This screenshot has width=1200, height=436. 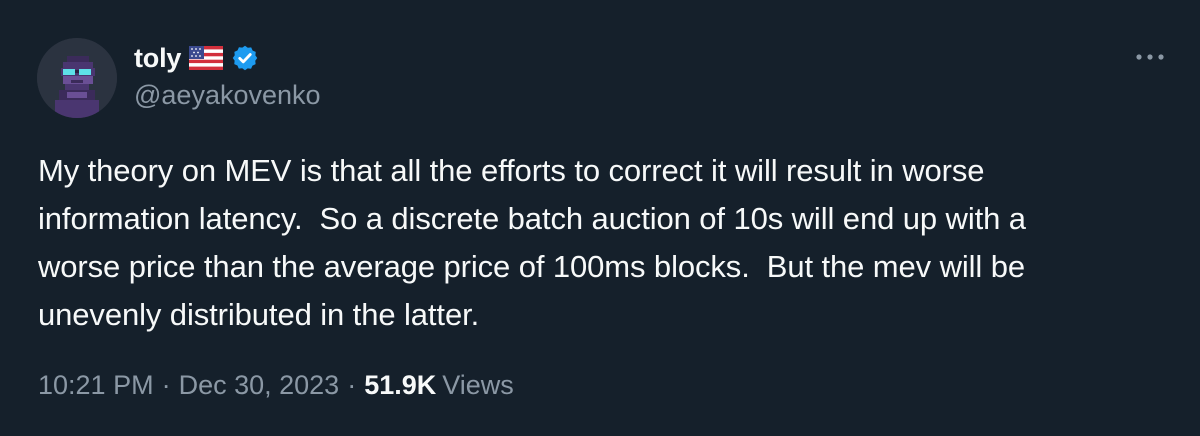 I want to click on tweet-time: 10:21 PM, so click(x=96, y=385).